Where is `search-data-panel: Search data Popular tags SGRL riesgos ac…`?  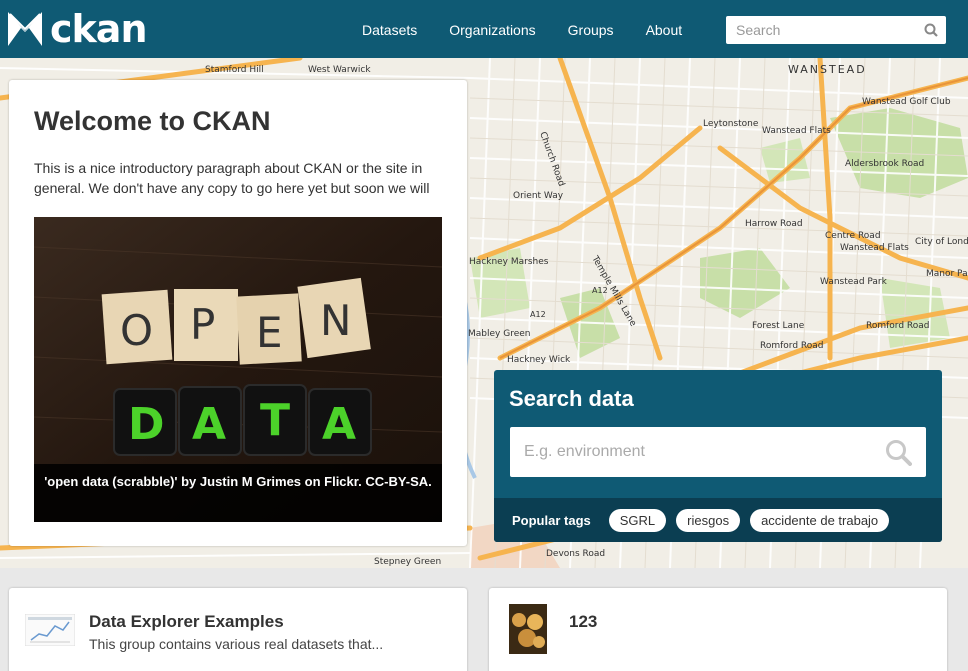
search-data-panel: Search data Popular tags SGRL riesgos ac… is located at coordinates (718, 456).